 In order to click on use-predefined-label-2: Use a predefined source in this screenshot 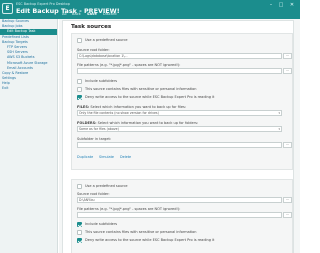, I will do `click(106, 186)`.